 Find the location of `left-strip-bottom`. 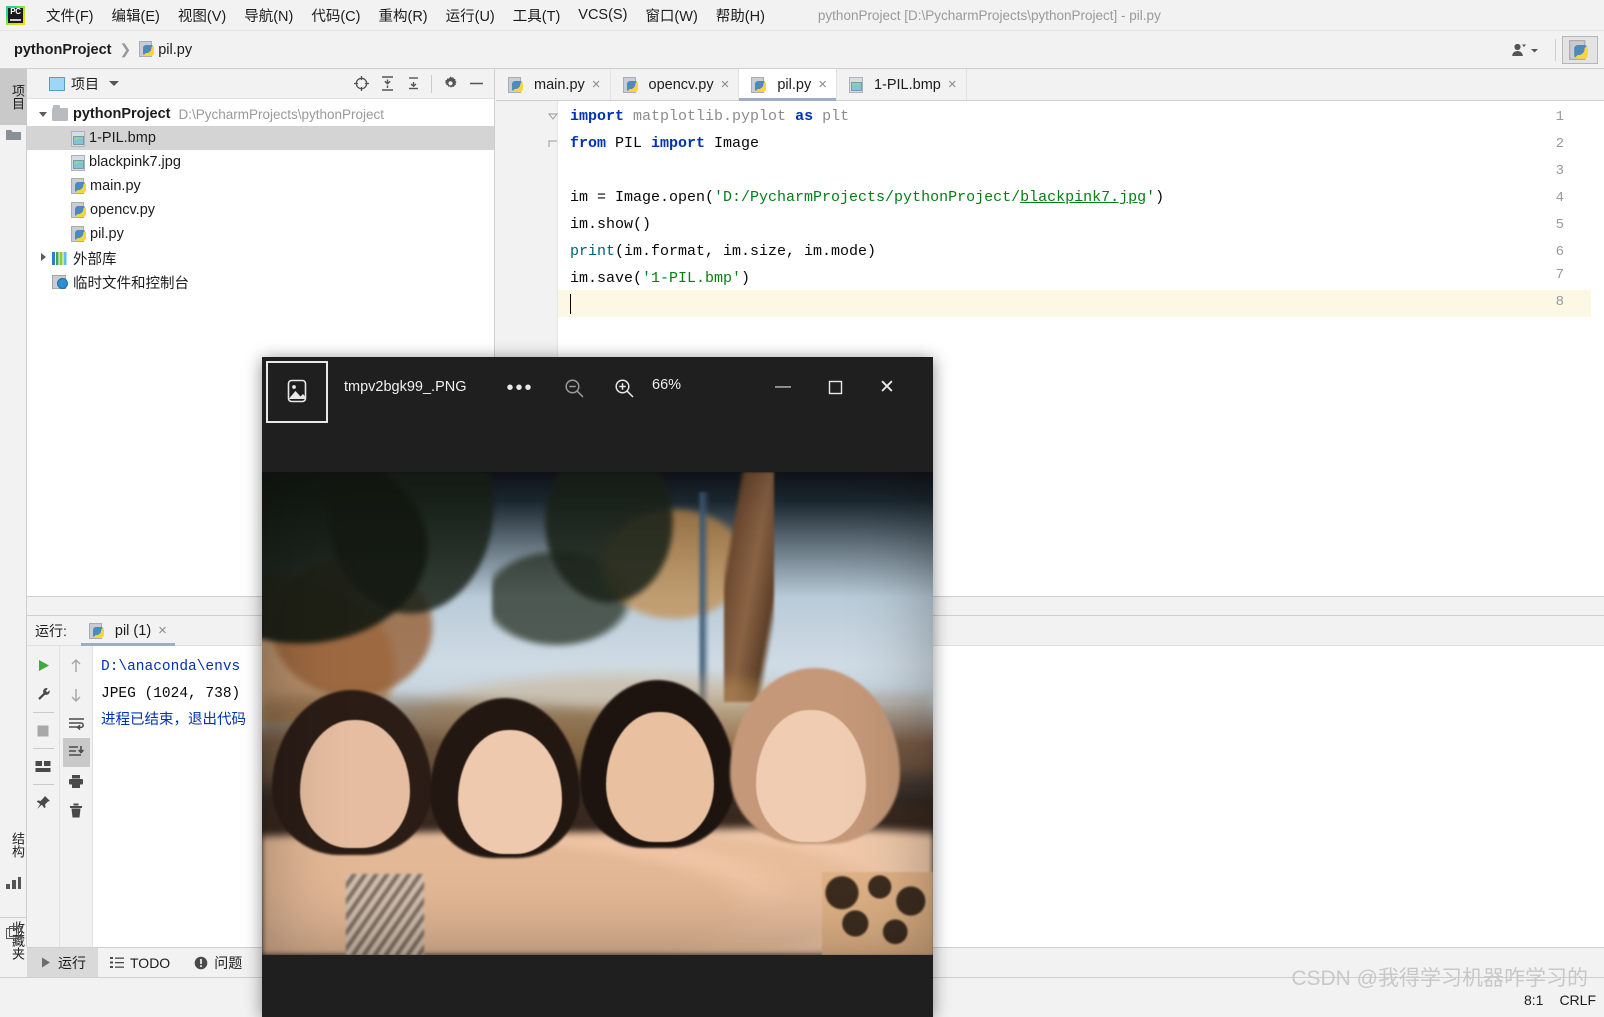

left-strip-bottom is located at coordinates (13, 932).